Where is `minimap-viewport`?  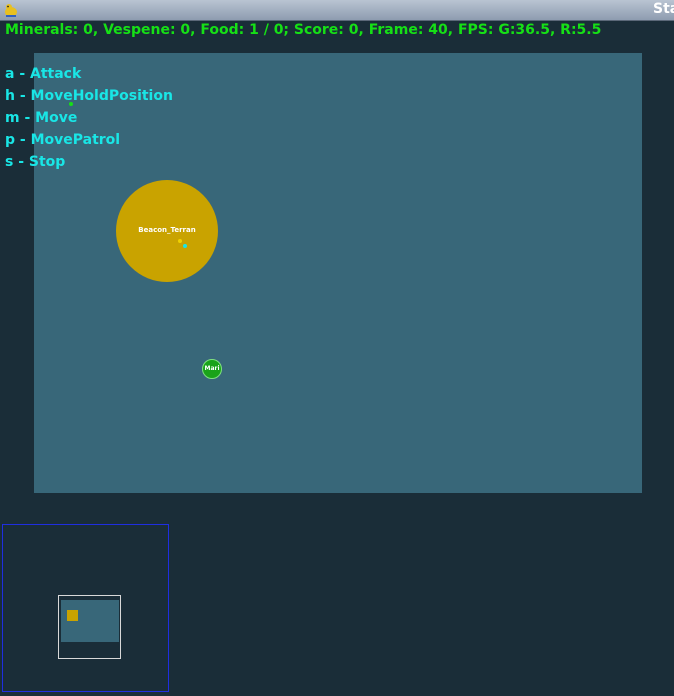
minimap-viewport is located at coordinates (89, 627).